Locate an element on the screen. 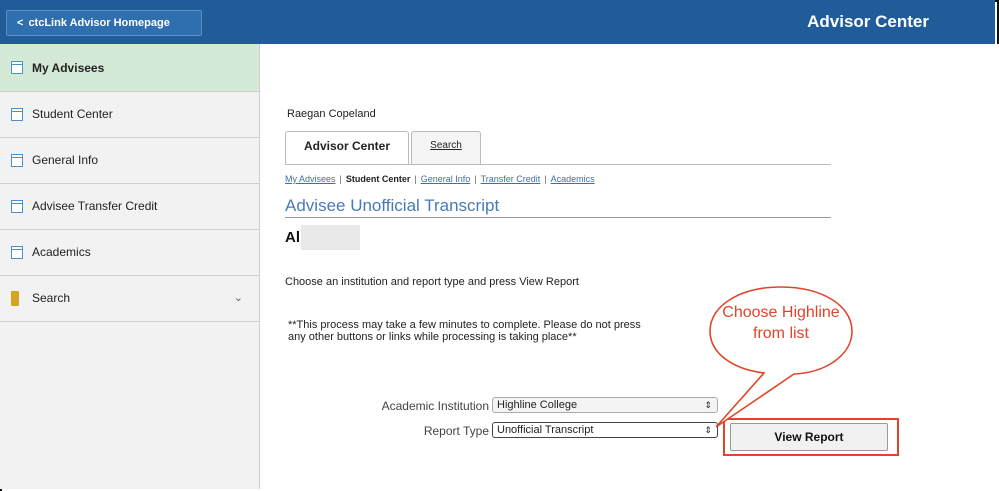 The height and width of the screenshot is (491, 999). institution-value: Highline College is located at coordinates (537, 405).